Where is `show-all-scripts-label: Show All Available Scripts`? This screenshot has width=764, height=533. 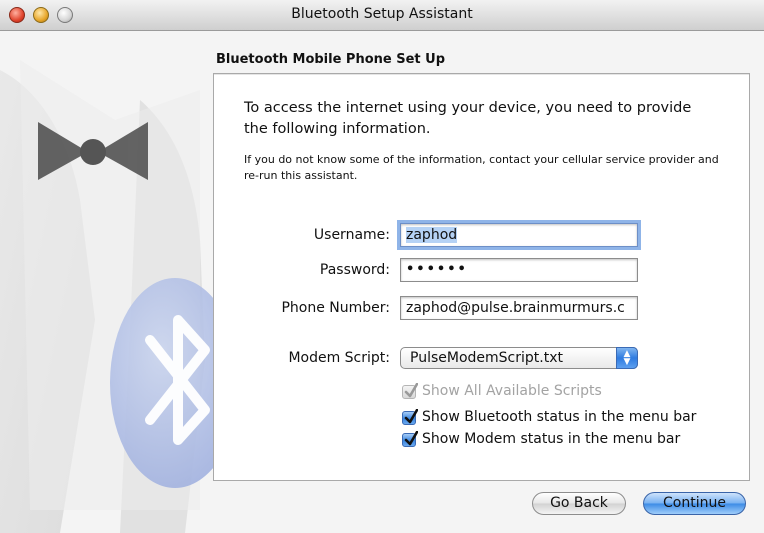 show-all-scripts-label: Show All Available Scripts is located at coordinates (512, 391).